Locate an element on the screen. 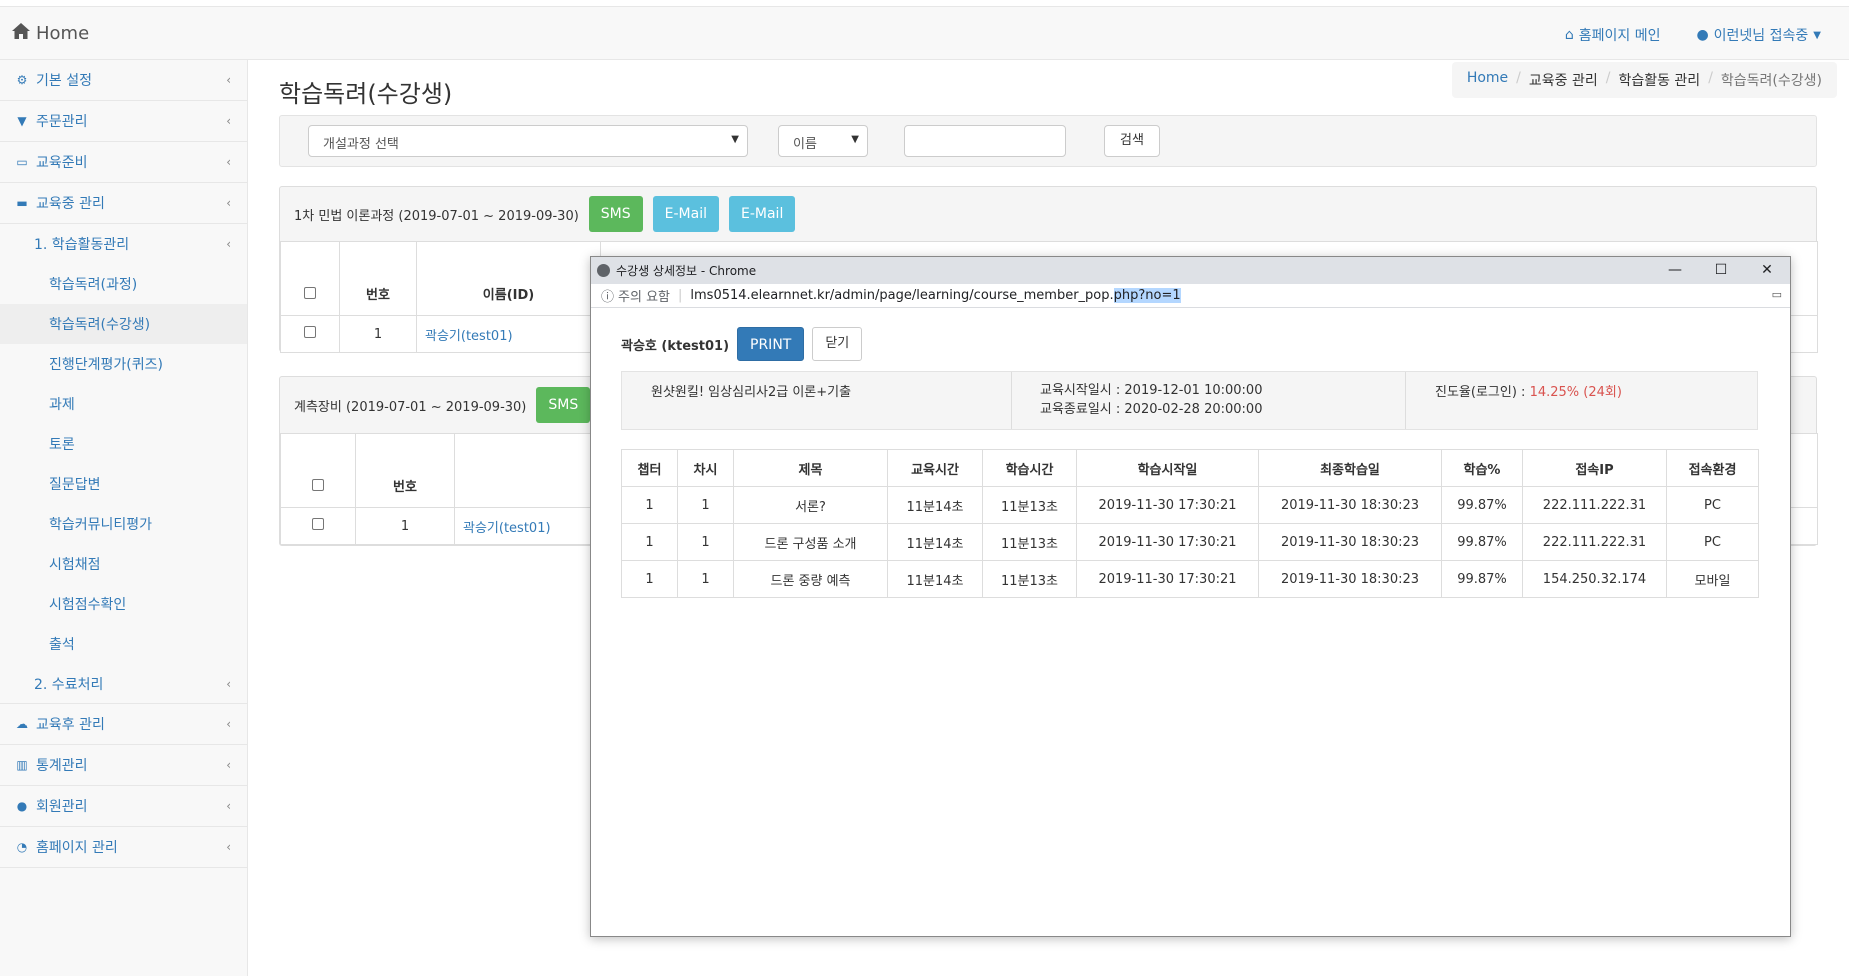  sidebar-item-members: ● 회원관리 ‹ is located at coordinates (123, 806).